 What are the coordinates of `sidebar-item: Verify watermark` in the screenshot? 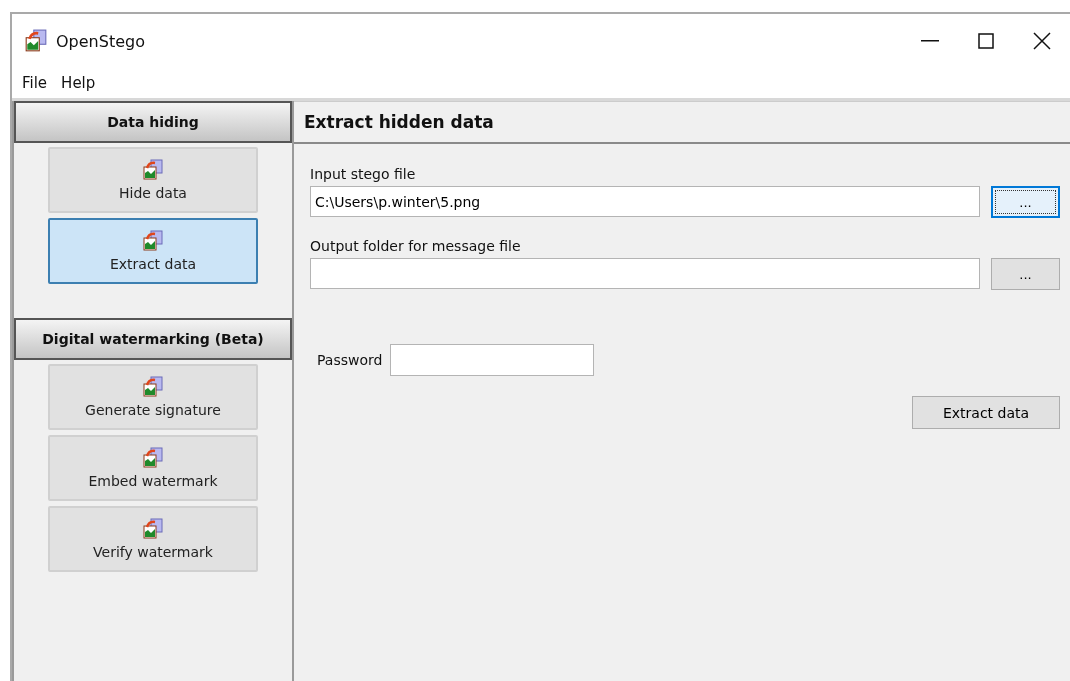 It's located at (153, 539).